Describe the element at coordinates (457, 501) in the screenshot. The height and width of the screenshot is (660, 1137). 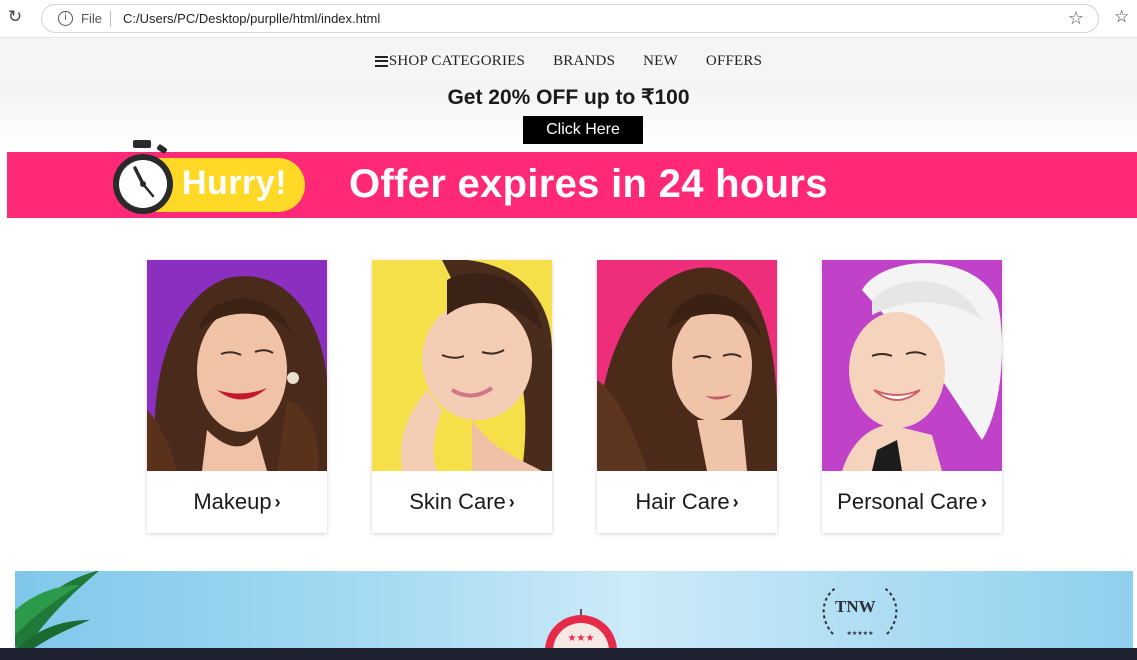
I see `category-name: Skin Care` at that location.